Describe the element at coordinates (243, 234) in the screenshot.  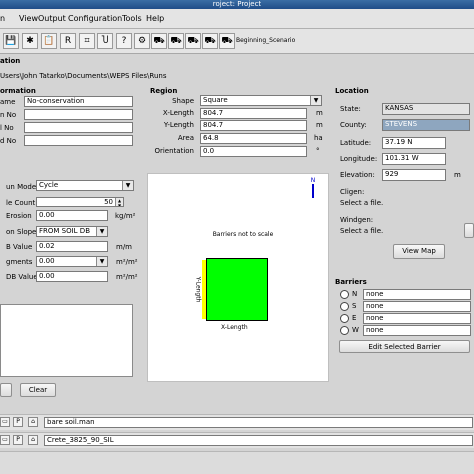
I see `barrier-note: Barriers not to scale` at that location.